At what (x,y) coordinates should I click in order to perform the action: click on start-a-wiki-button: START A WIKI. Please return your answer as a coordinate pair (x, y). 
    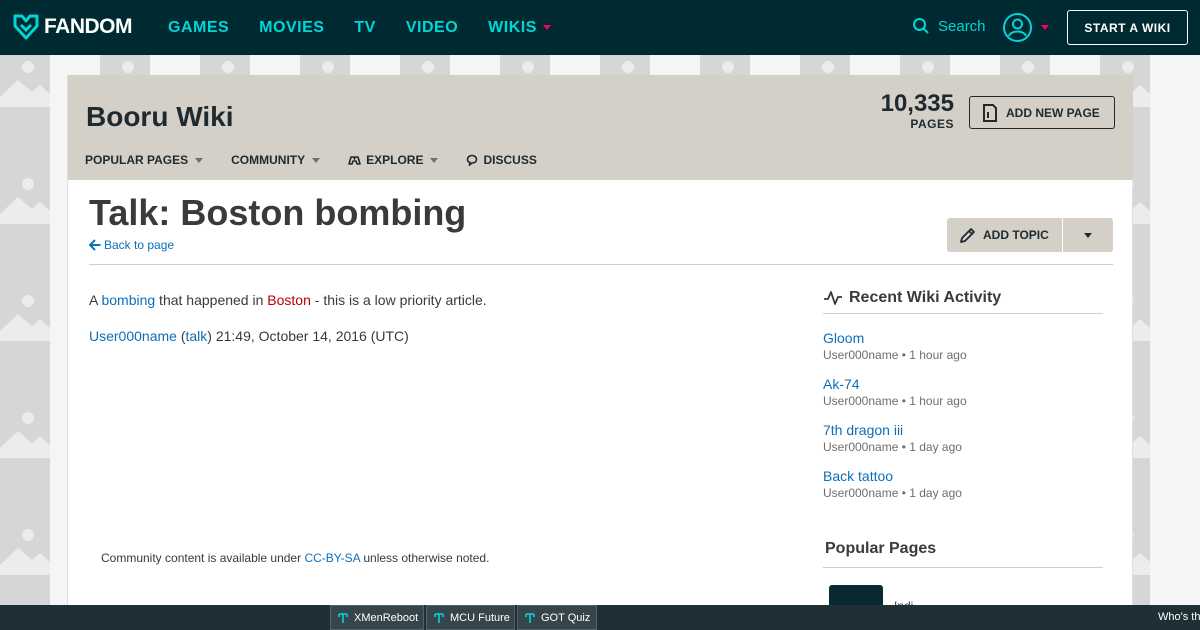
    Looking at the image, I should click on (1127, 27).